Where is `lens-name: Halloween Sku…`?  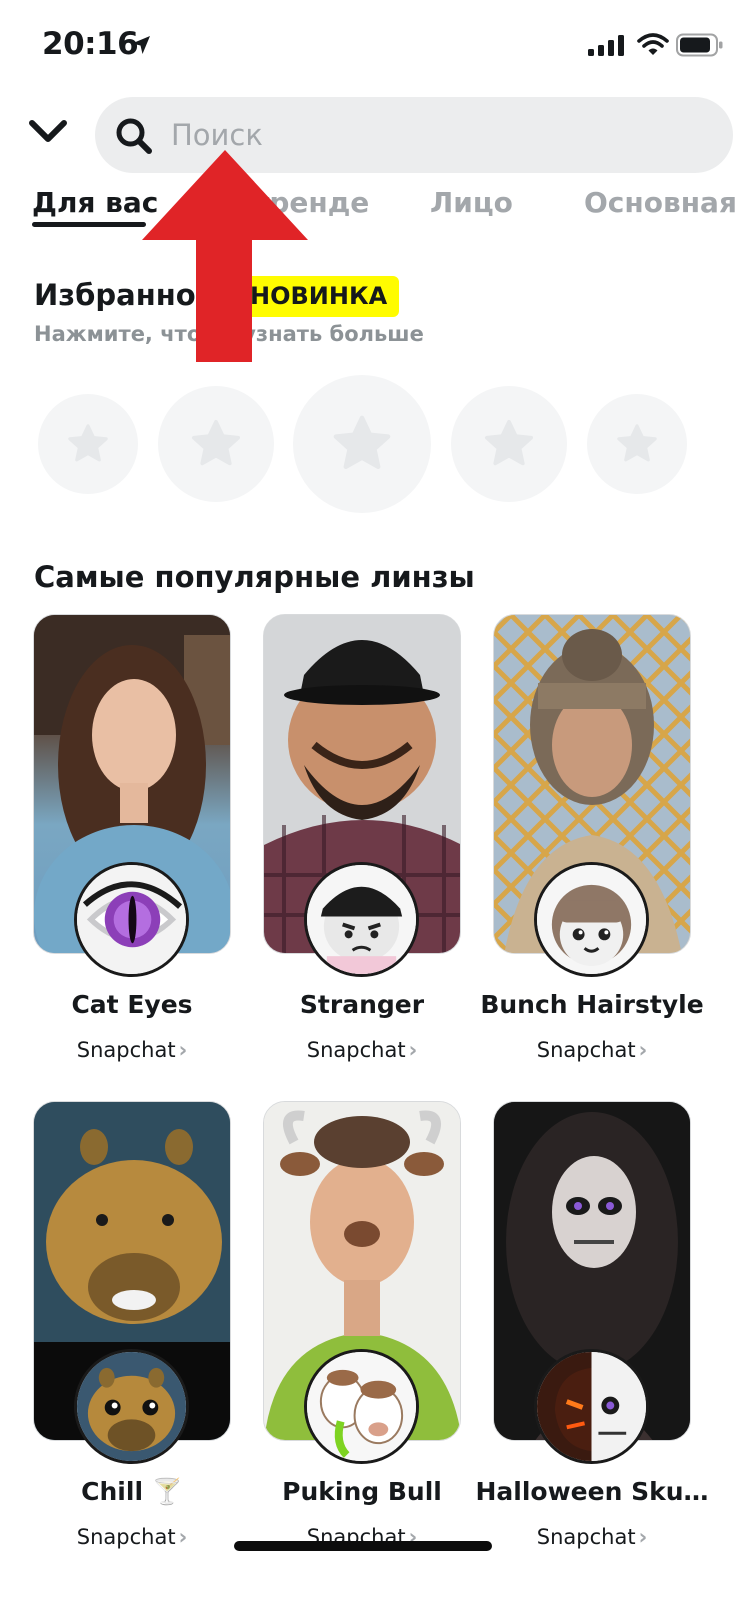
lens-name: Halloween Sku… is located at coordinates (592, 1491).